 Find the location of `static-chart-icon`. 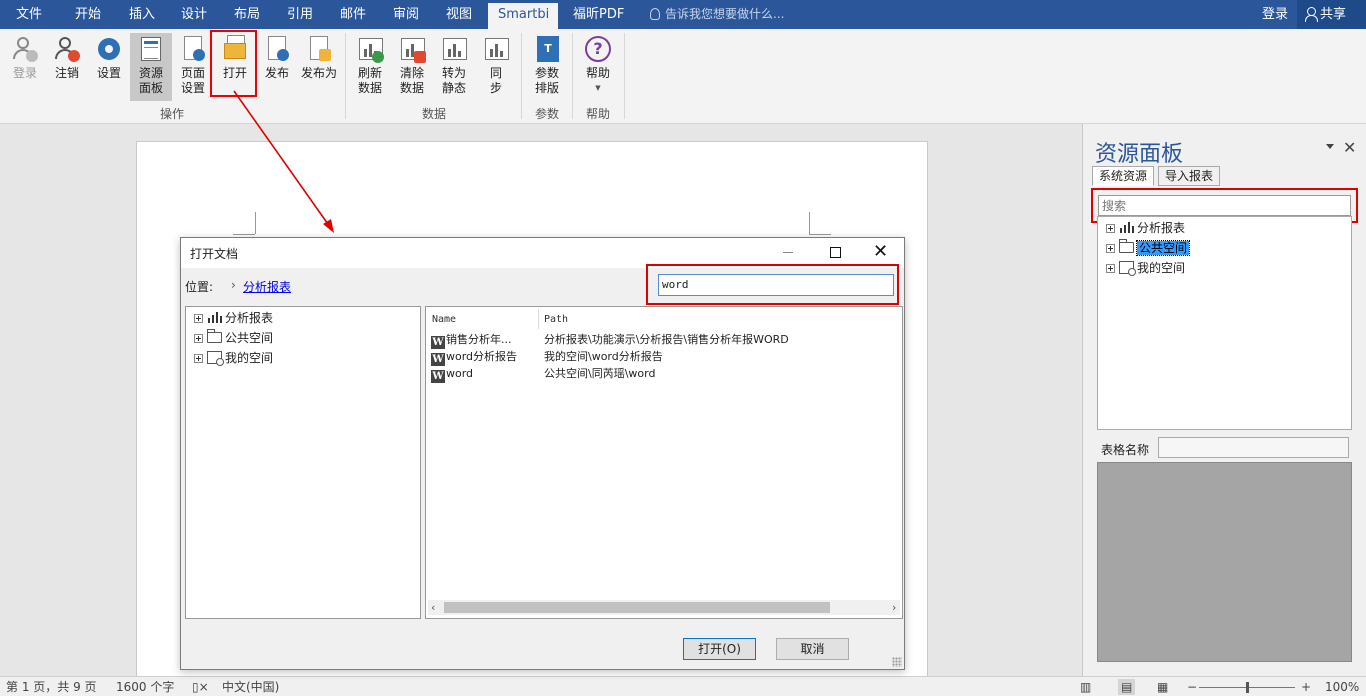

static-chart-icon is located at coordinates (454, 49).